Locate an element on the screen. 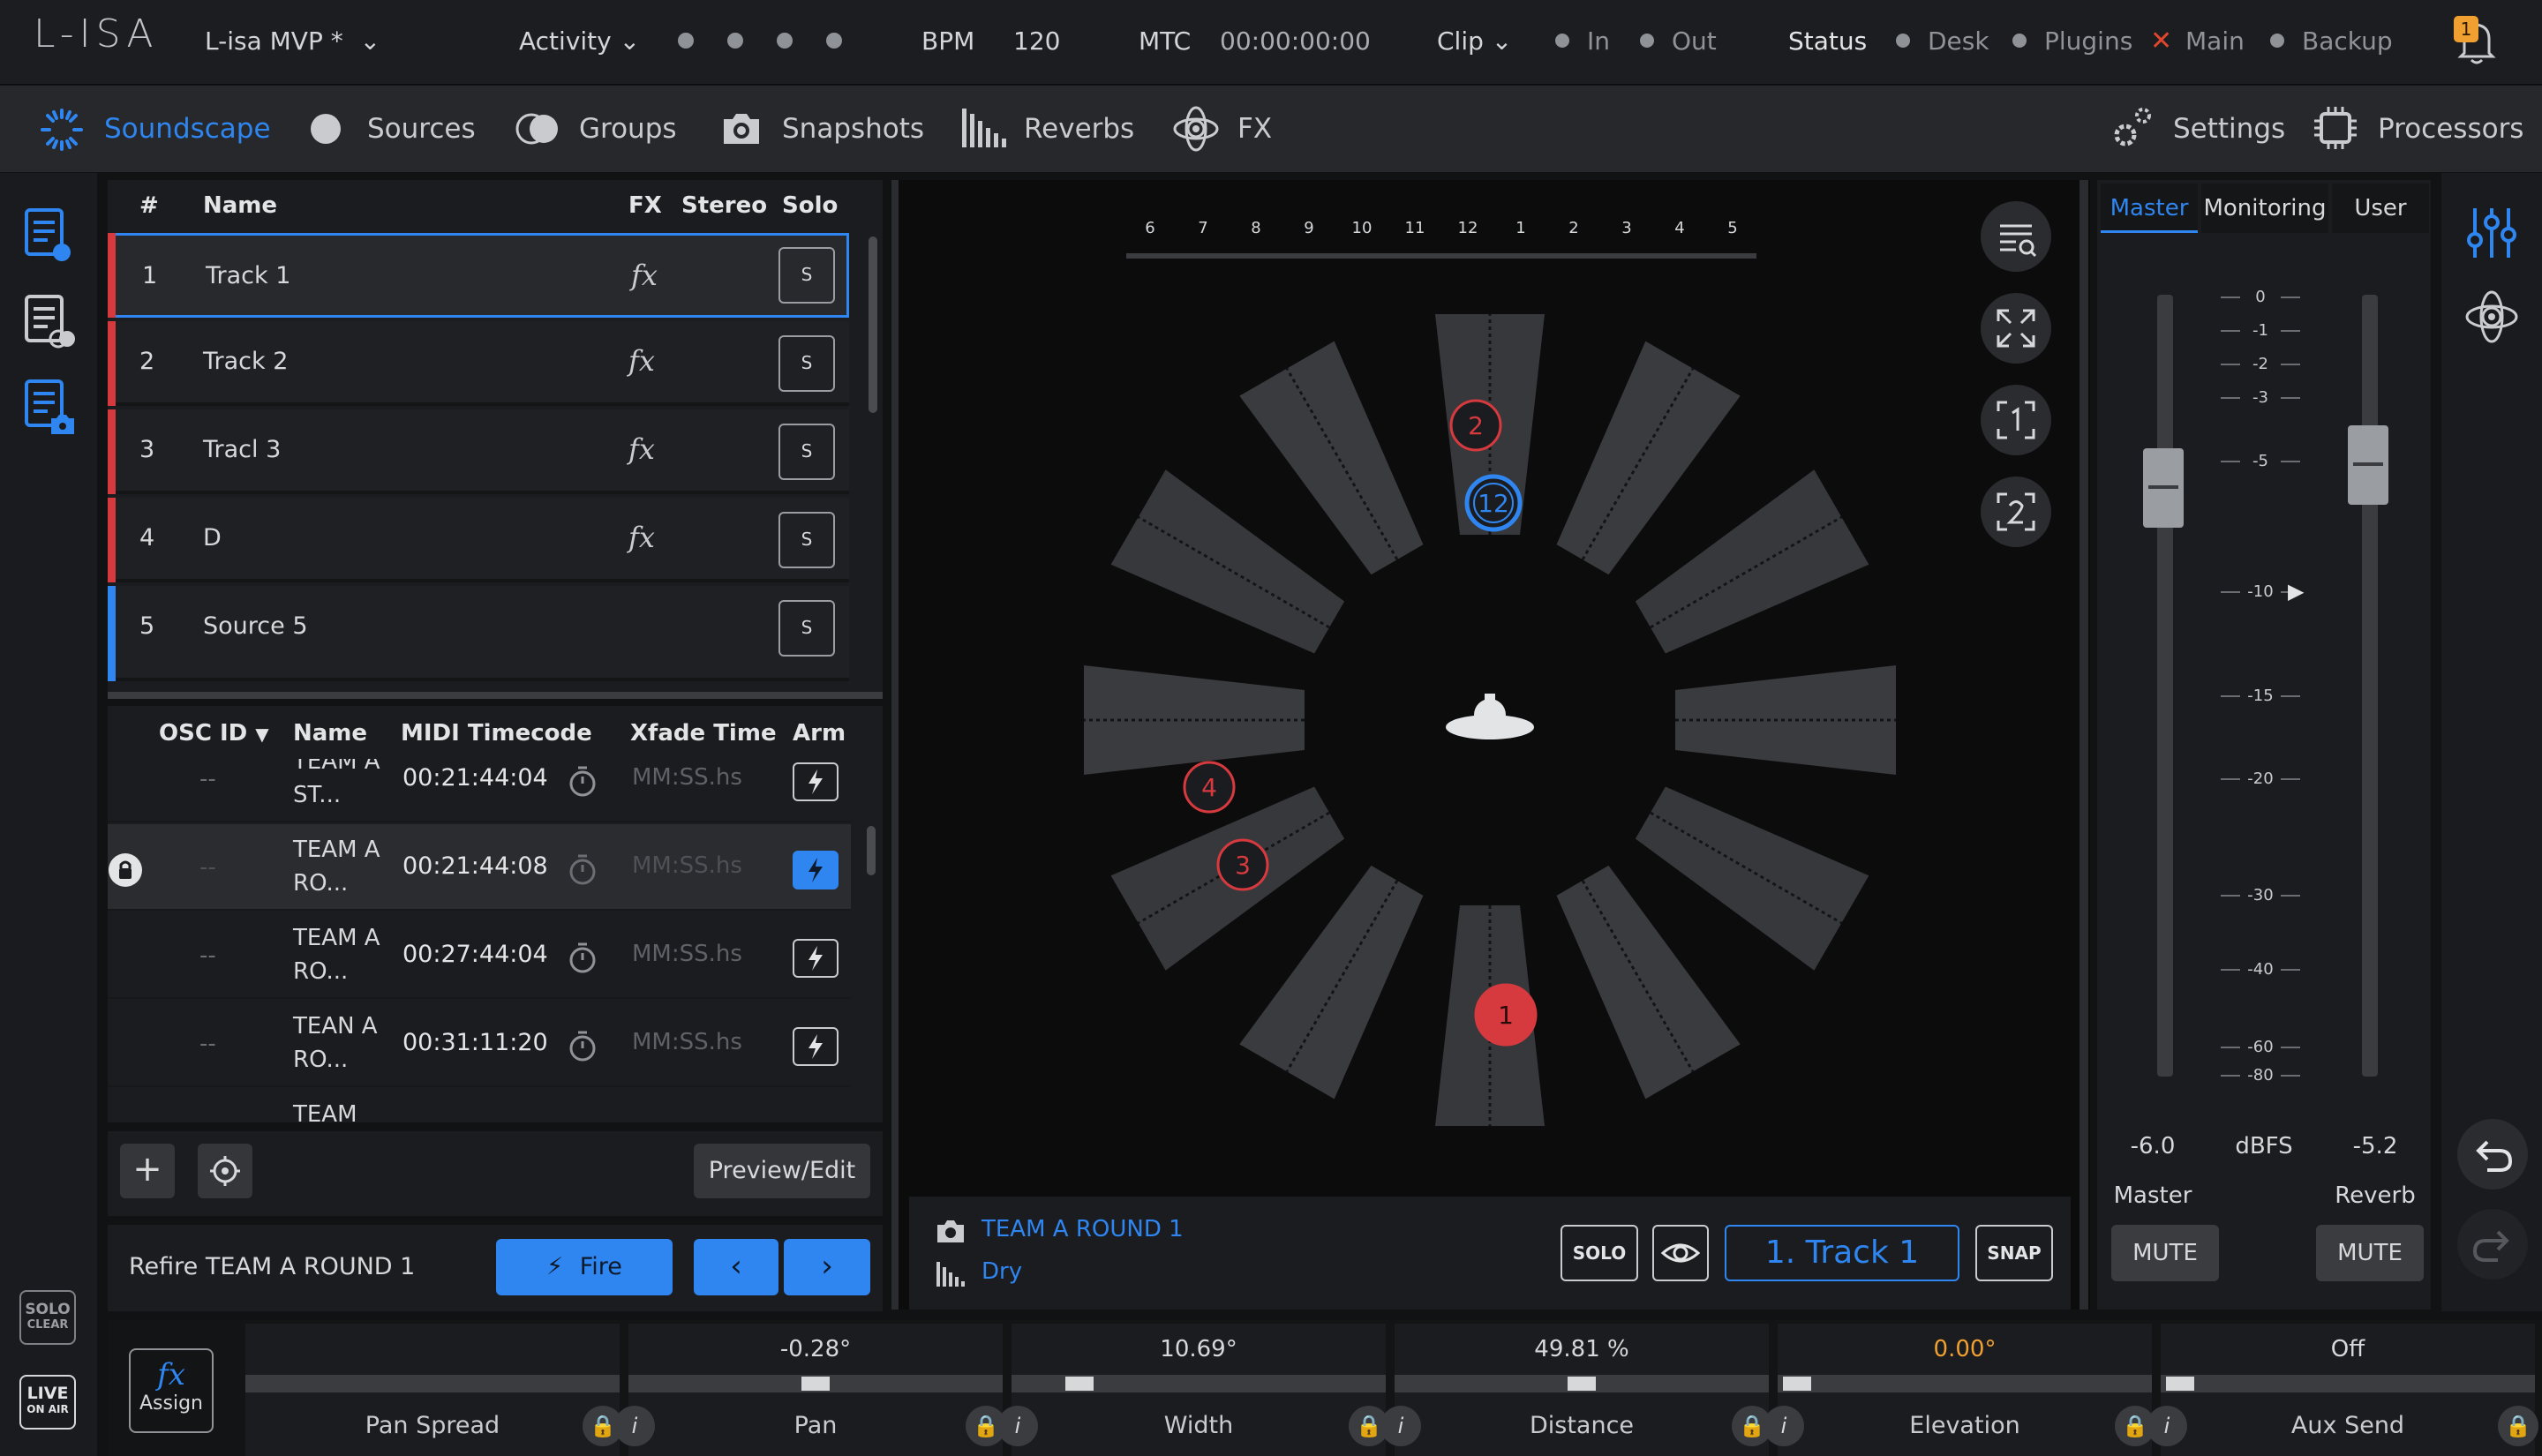  param-value: 0.00° is located at coordinates (1965, 1349).